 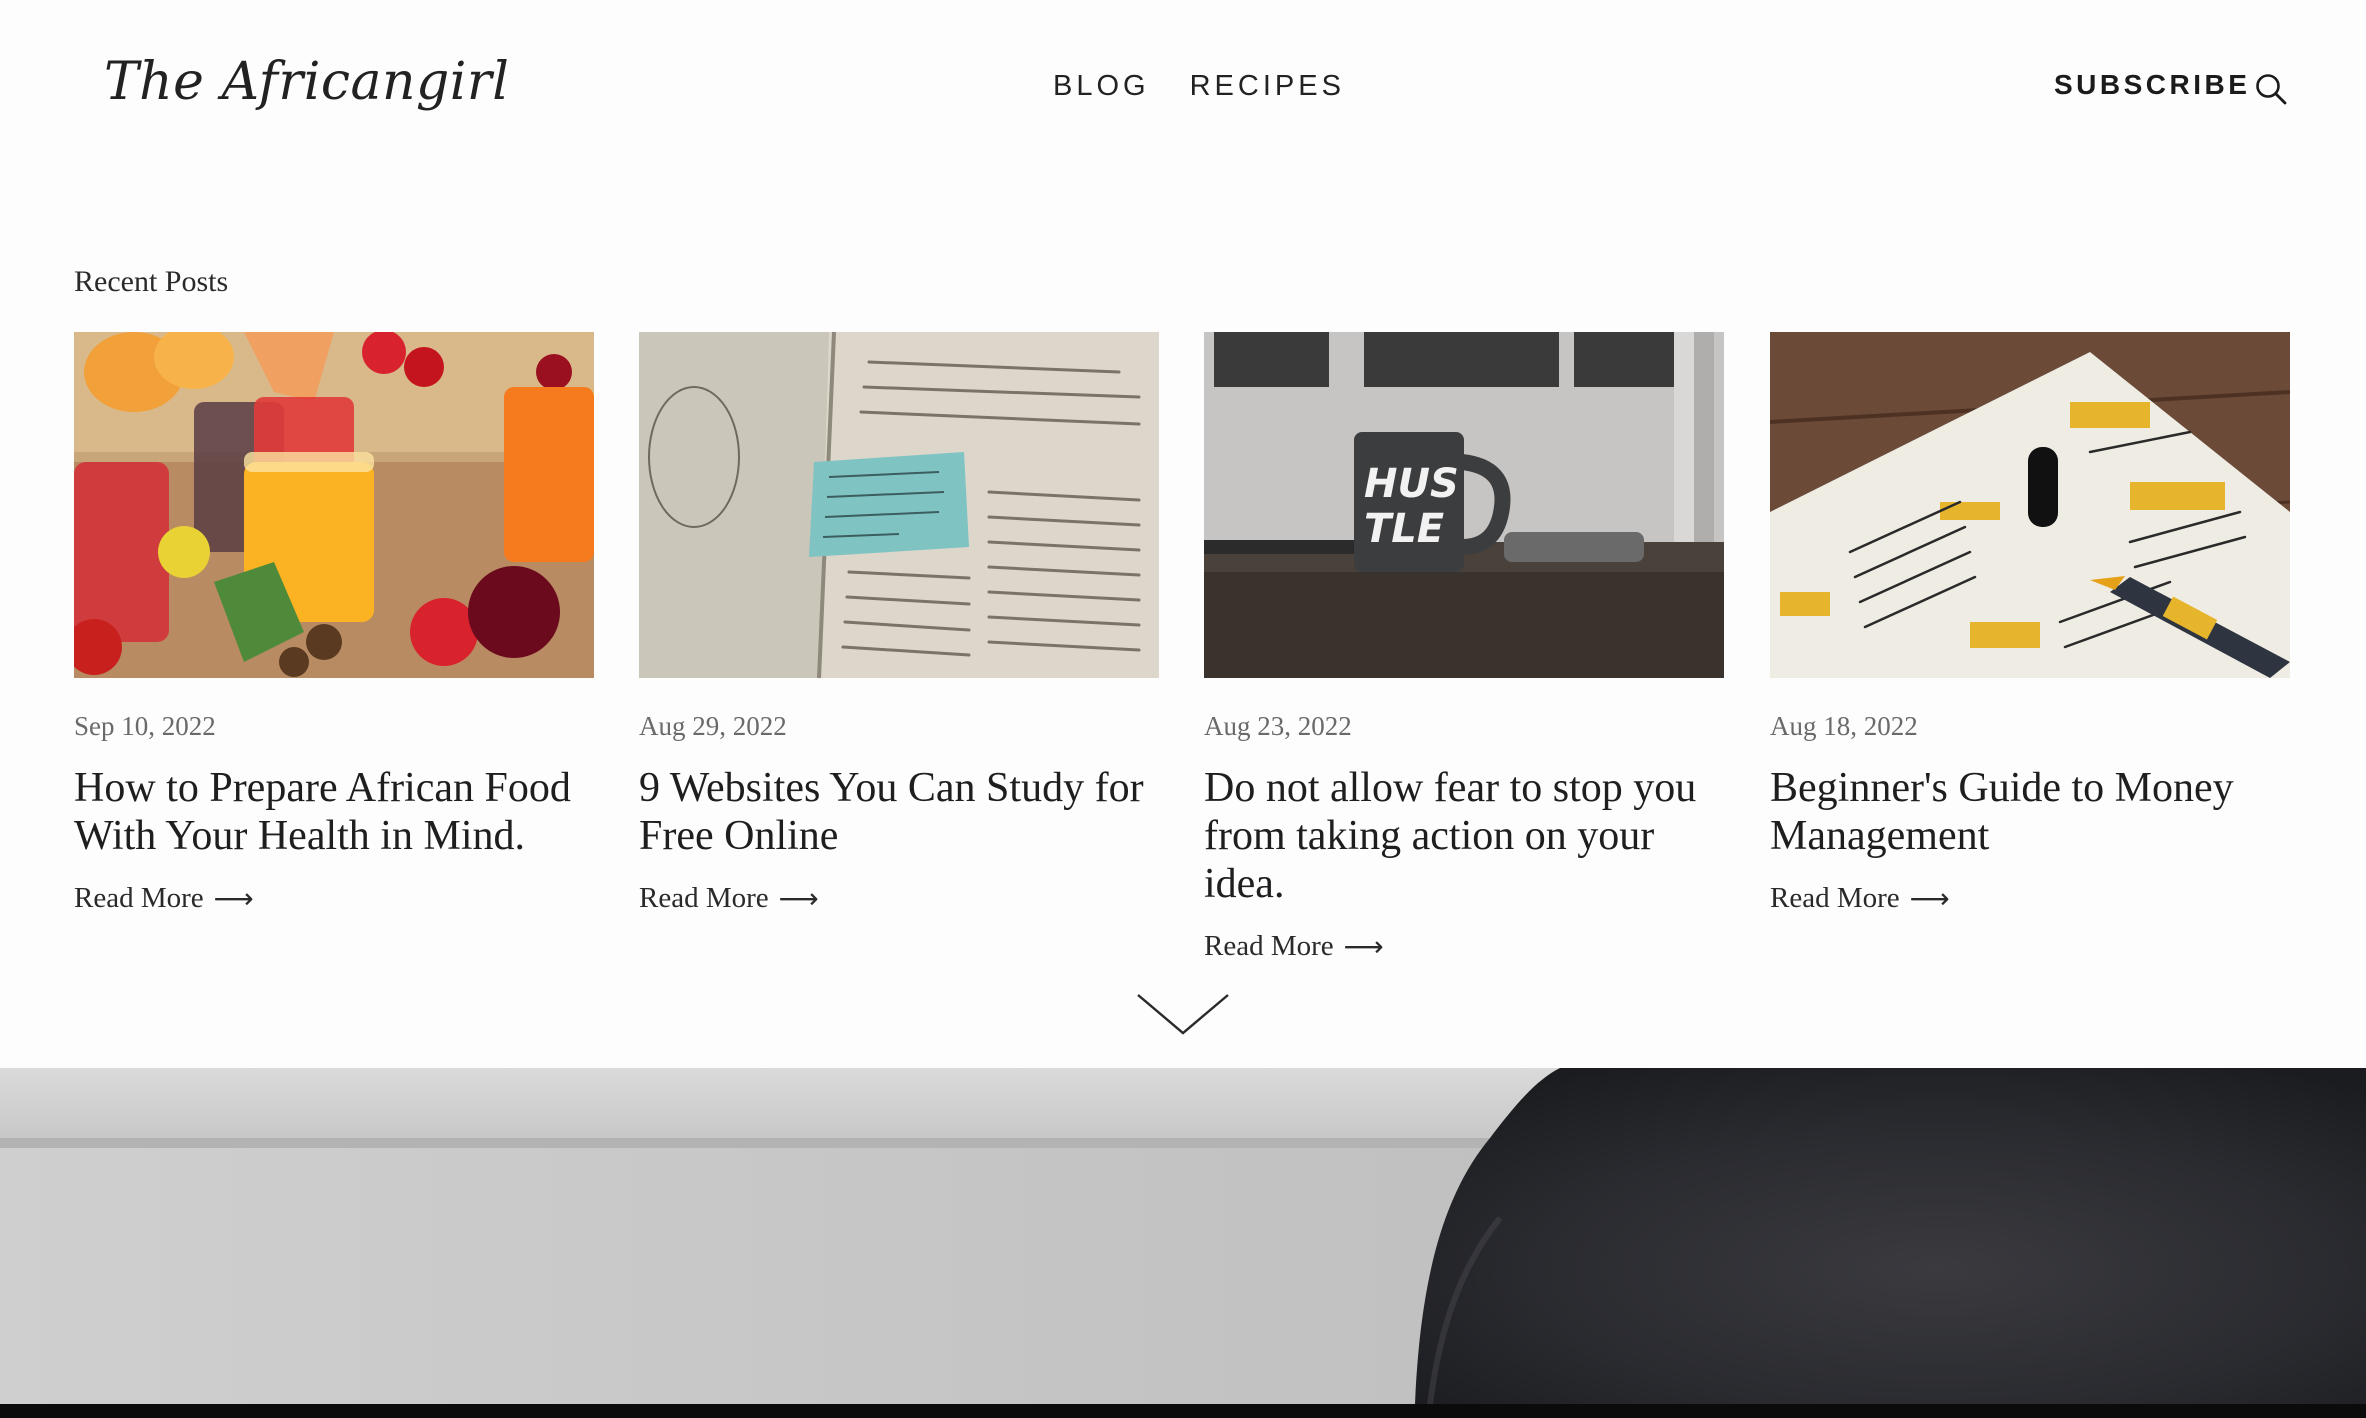 I want to click on post-date: Aug 23, 2022, so click(x=1278, y=726).